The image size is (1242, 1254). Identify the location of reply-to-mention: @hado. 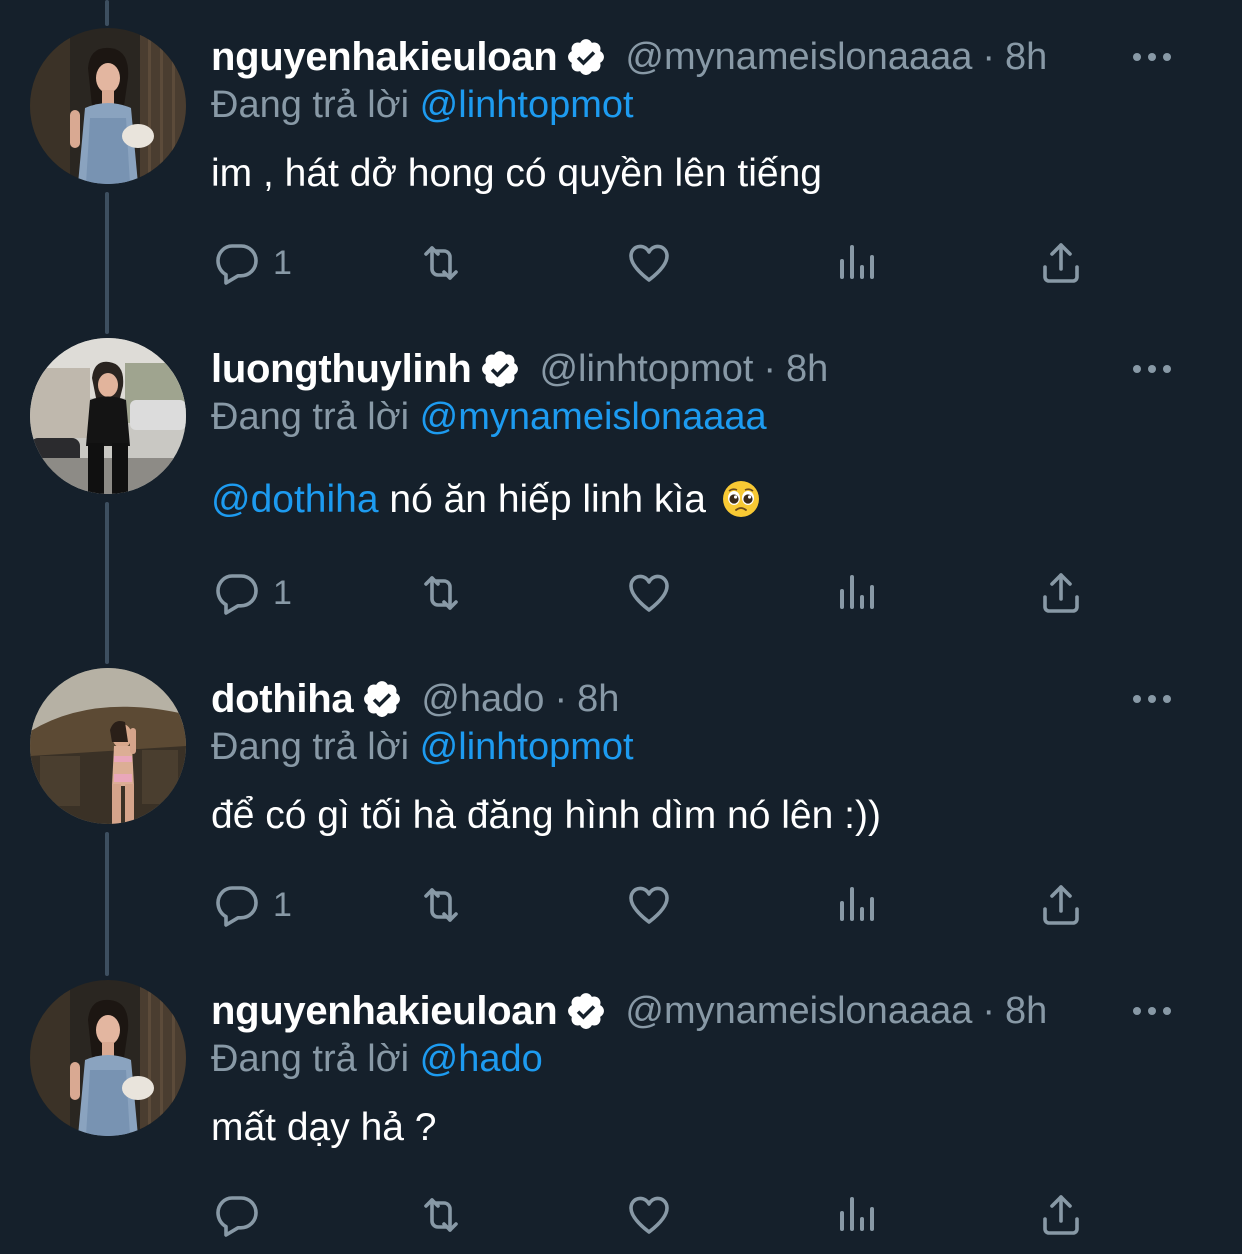
(481, 1059).